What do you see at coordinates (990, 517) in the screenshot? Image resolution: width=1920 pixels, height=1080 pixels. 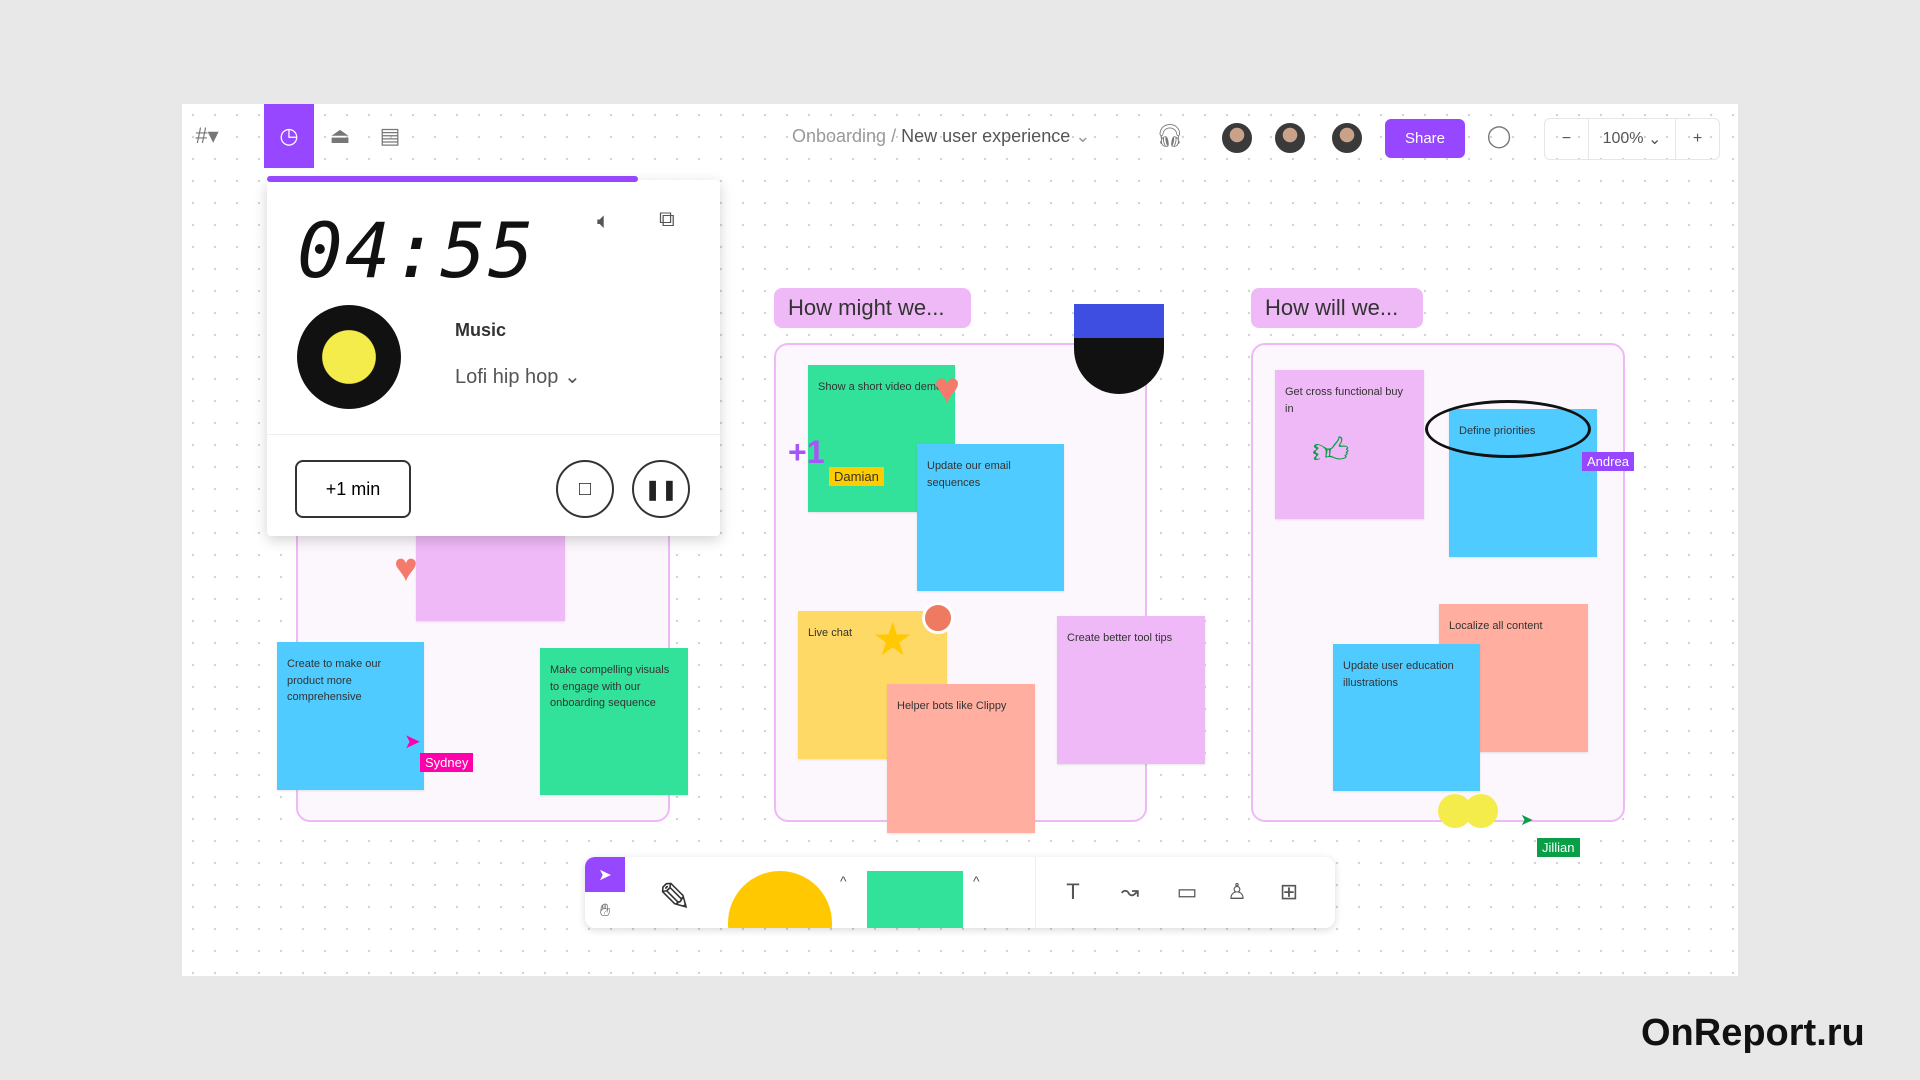 I see `sticky-note: Update our email sequences` at bounding box center [990, 517].